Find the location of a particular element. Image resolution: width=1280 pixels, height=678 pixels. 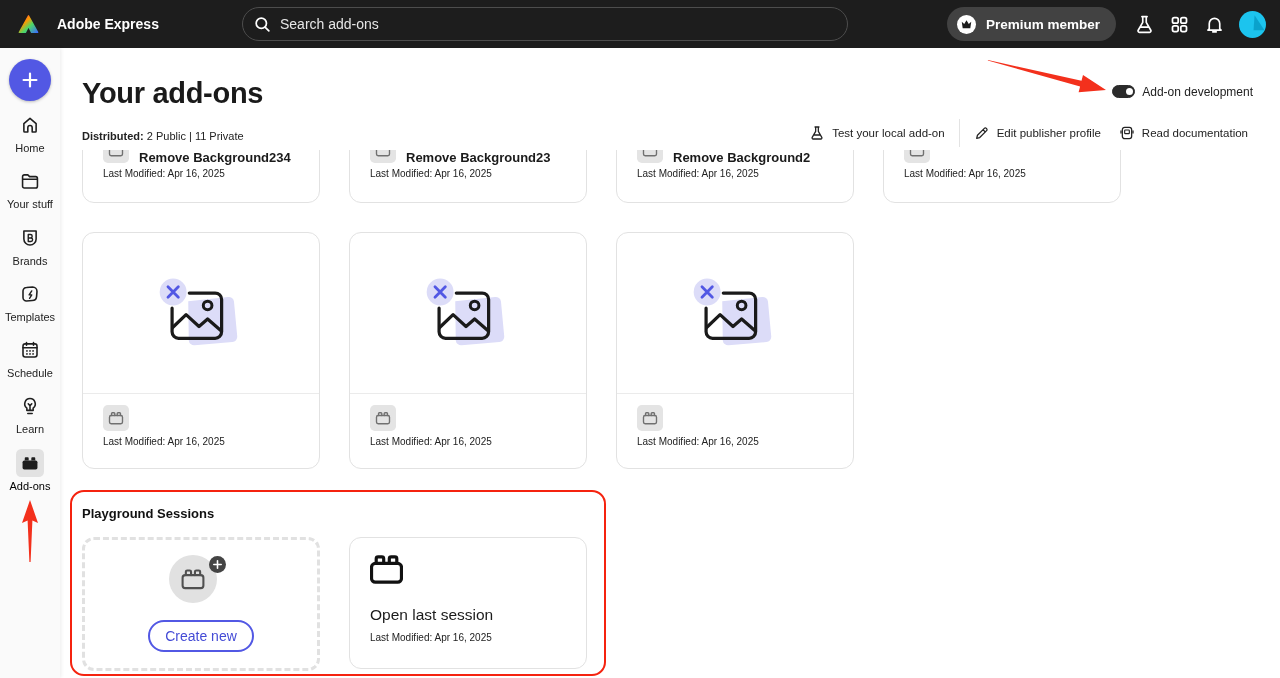

nav-item: Brands is located at coordinates (30, 245).